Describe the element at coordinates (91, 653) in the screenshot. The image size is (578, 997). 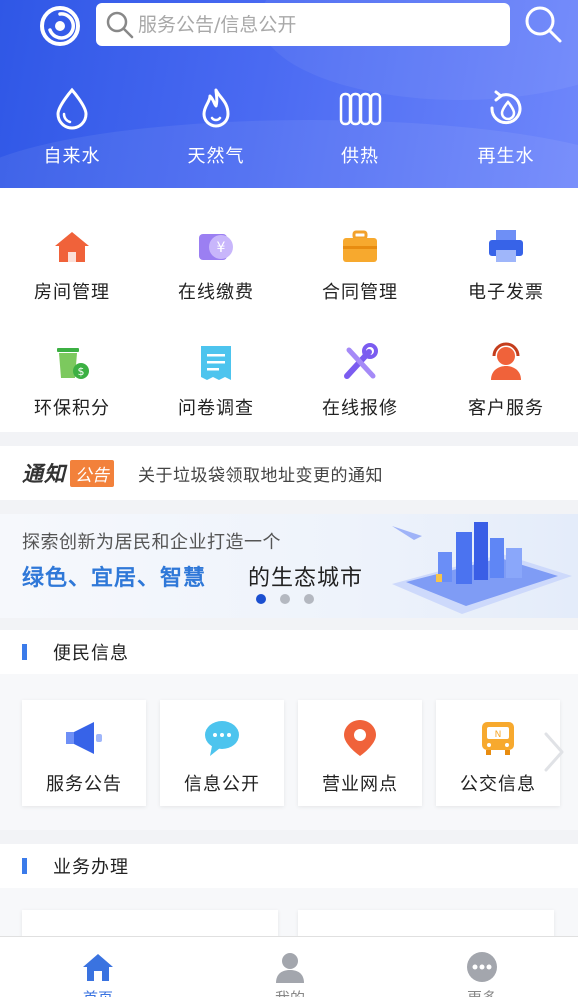
I see `section-title: 便民信息` at that location.